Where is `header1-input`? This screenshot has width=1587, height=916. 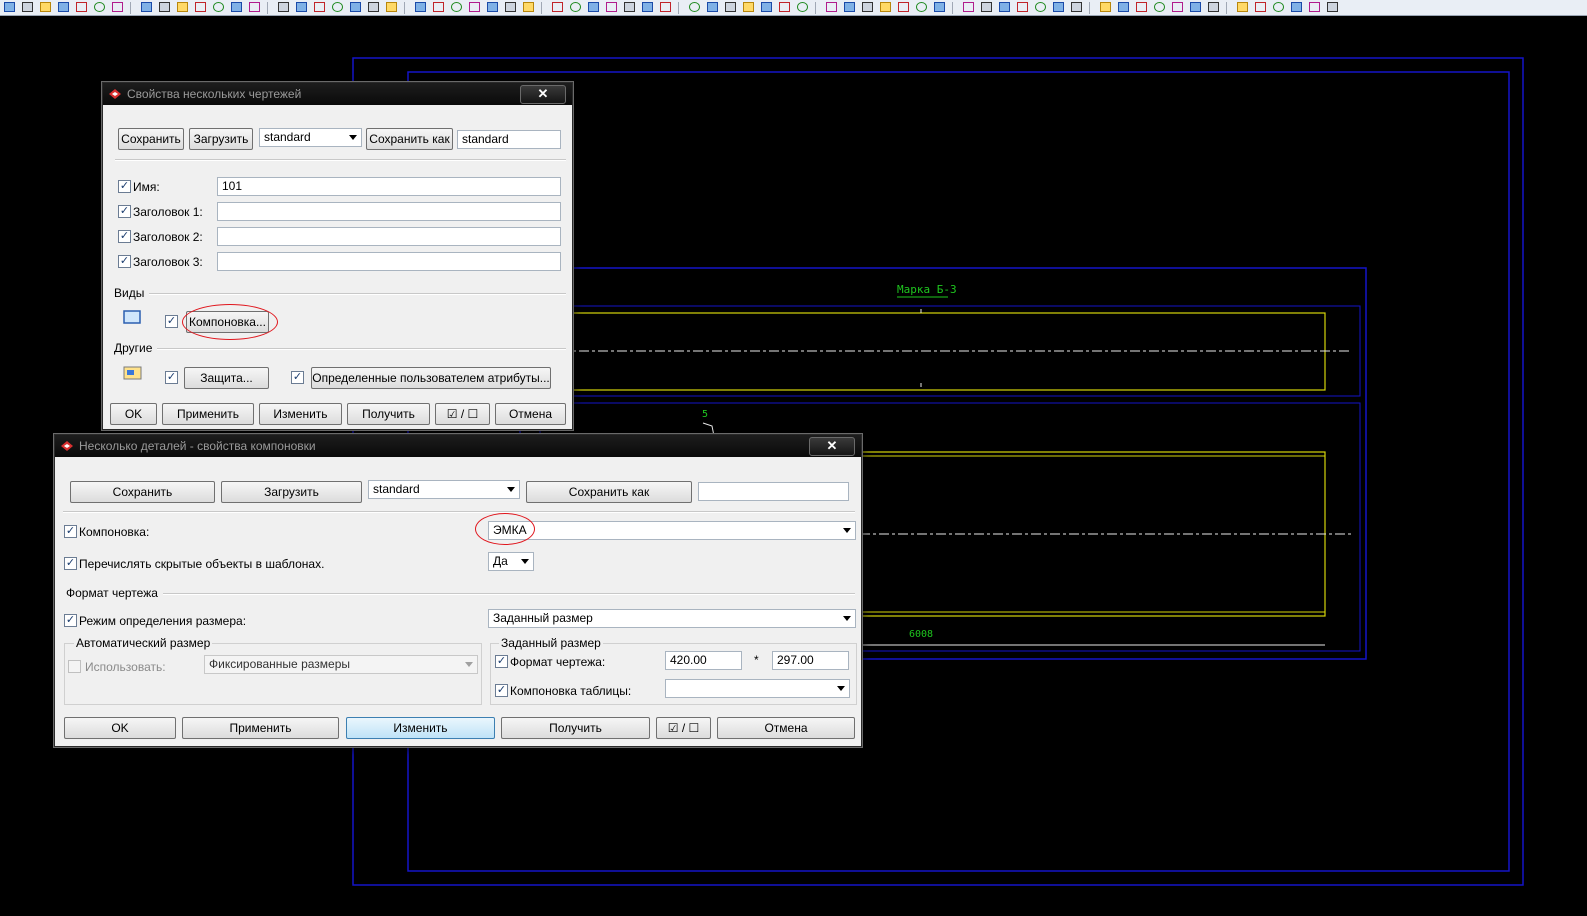
header1-input is located at coordinates (389, 211).